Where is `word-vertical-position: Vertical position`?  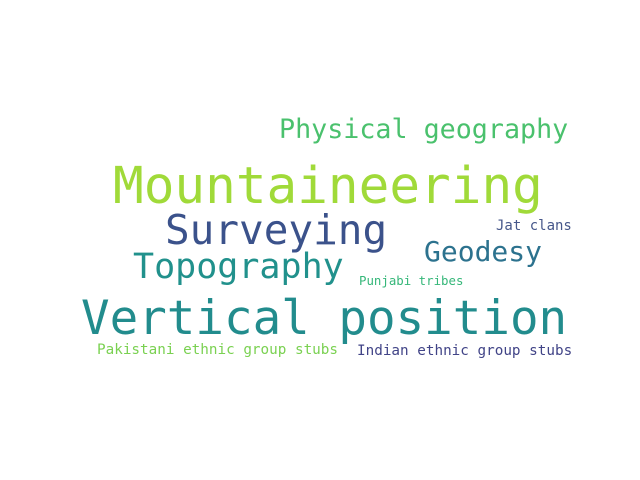
word-vertical-position: Vertical position is located at coordinates (324, 318).